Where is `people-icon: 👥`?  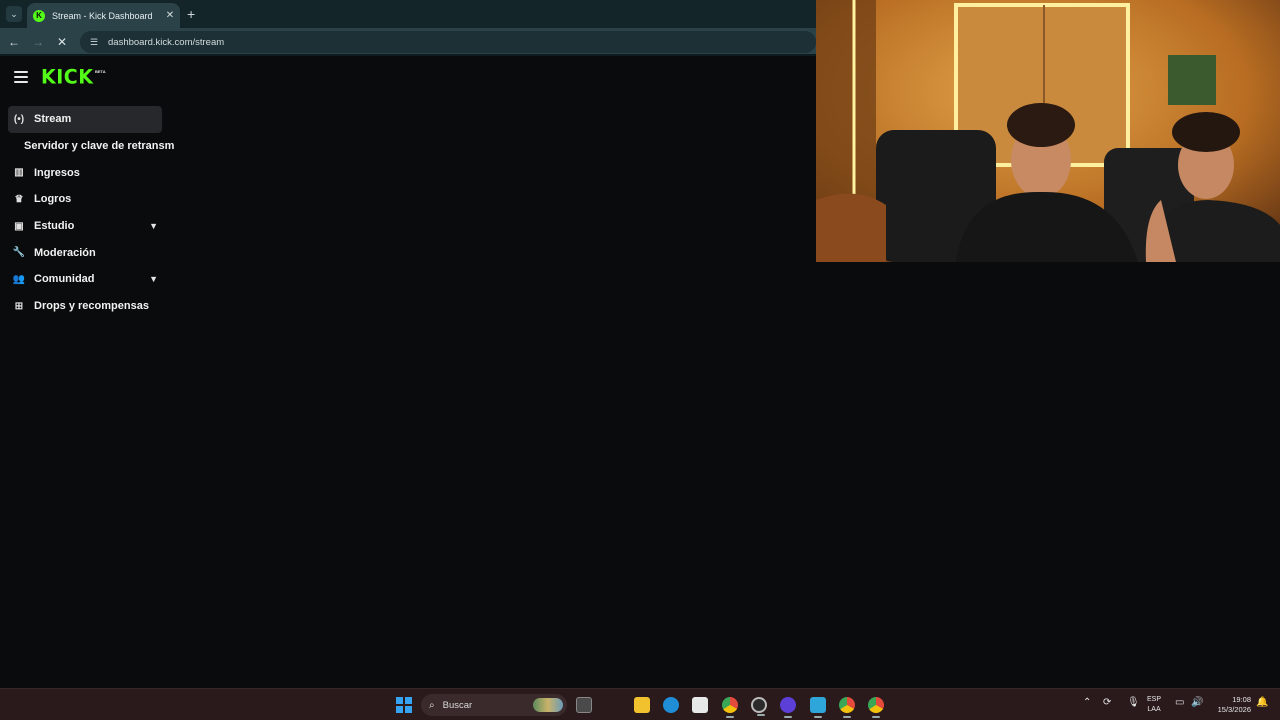 people-icon: 👥 is located at coordinates (19, 279).